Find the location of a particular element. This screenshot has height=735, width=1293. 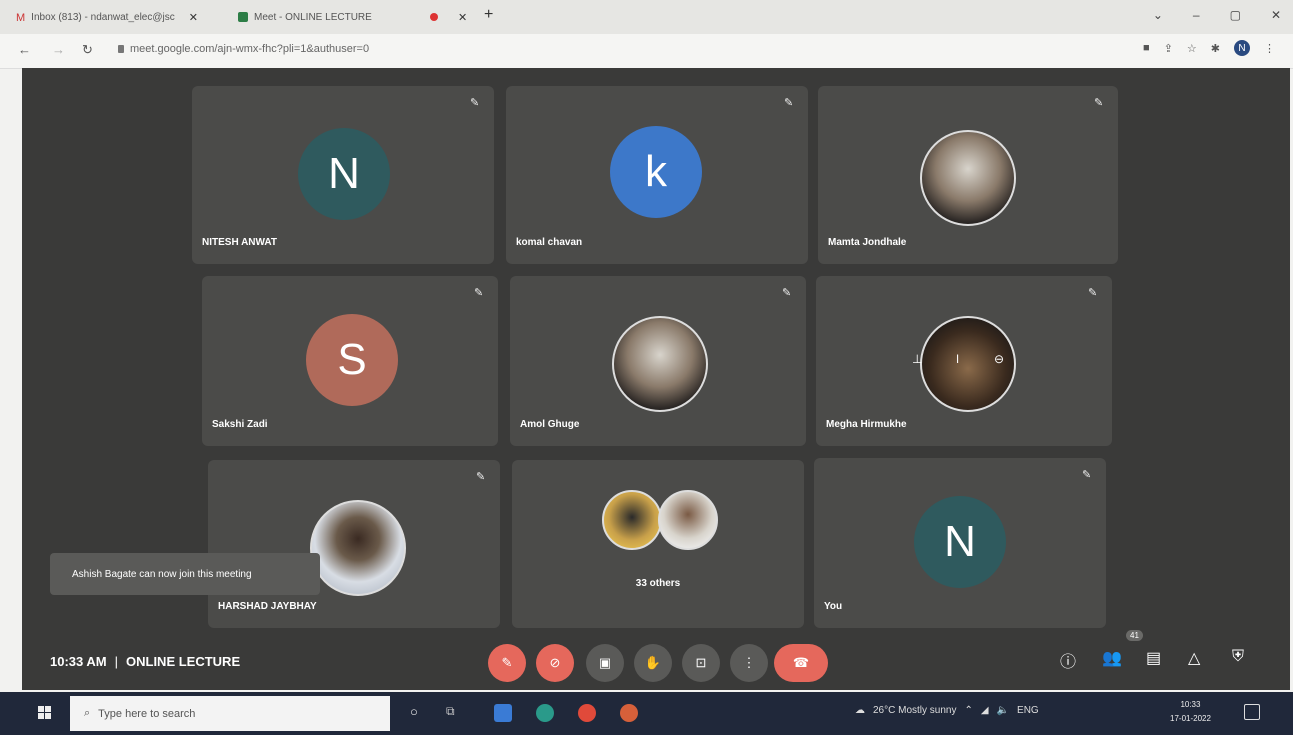

window-controls: ⌄ – ▢ ✕ is located at coordinates (1217, 15).